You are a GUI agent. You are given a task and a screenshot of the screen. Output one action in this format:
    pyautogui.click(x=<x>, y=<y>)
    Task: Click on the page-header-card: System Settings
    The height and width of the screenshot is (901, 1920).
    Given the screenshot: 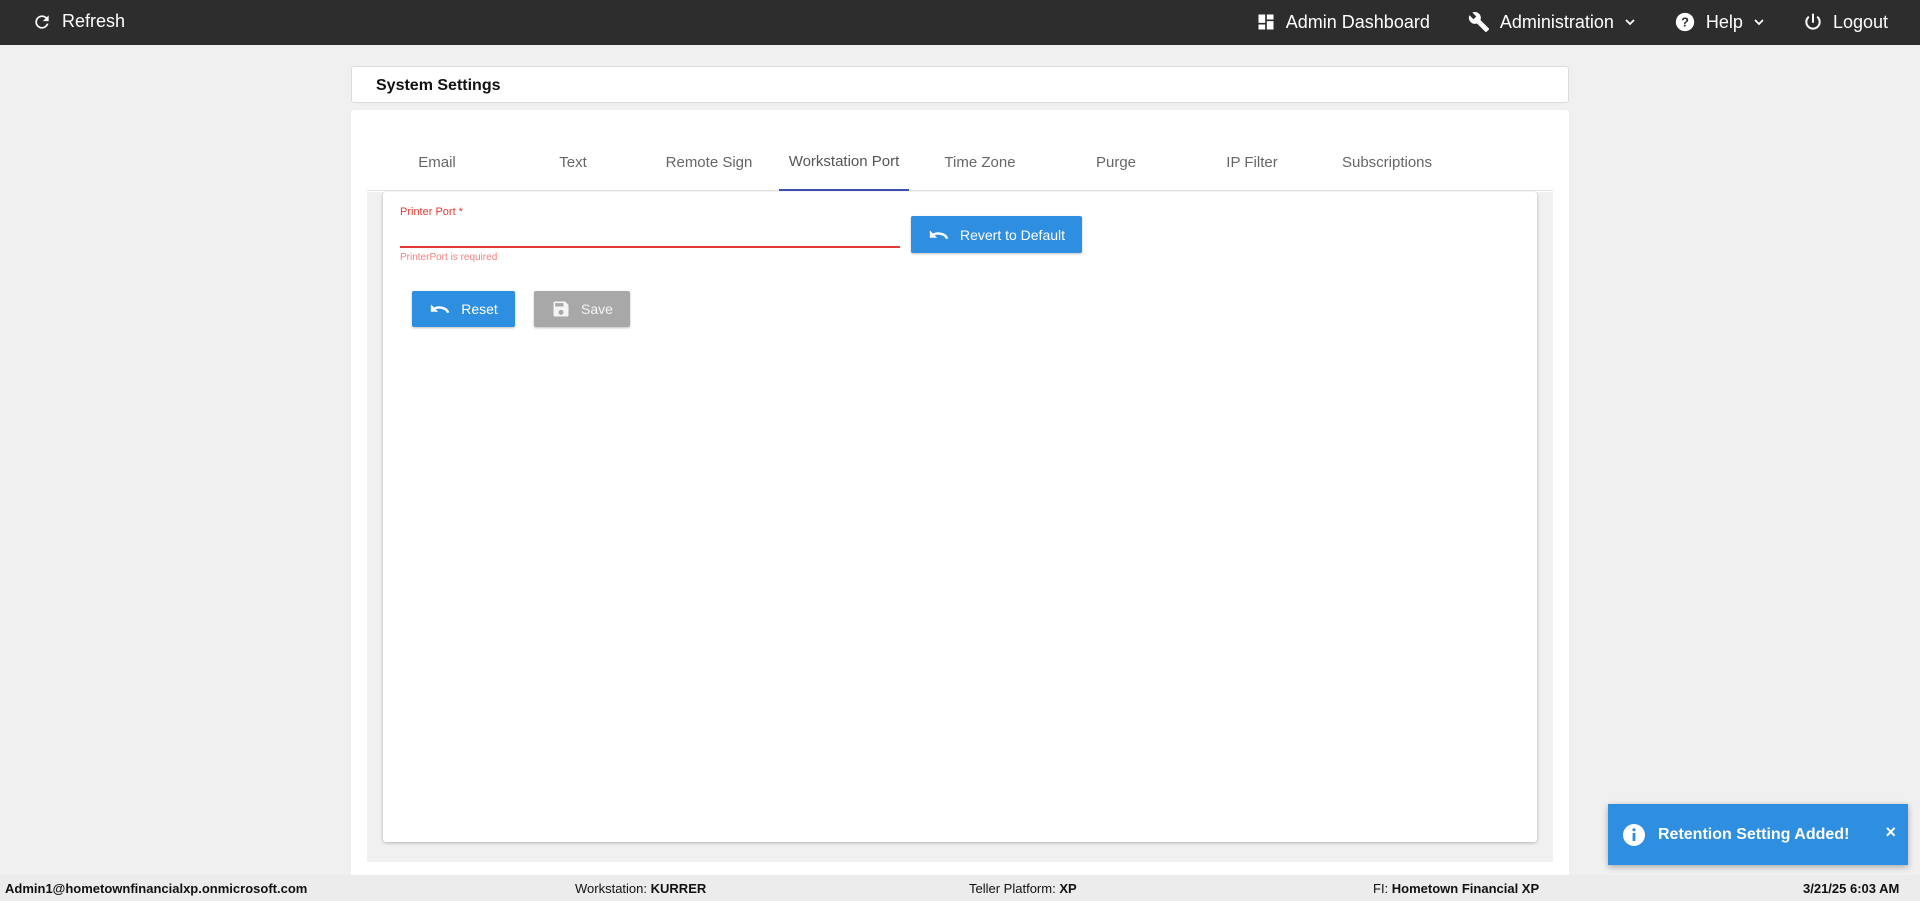 What is the action you would take?
    pyautogui.click(x=960, y=84)
    